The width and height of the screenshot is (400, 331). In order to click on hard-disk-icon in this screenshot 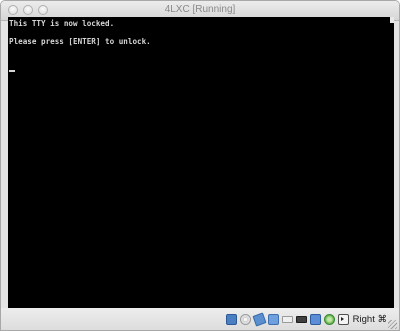, I will do `click(231, 319)`.